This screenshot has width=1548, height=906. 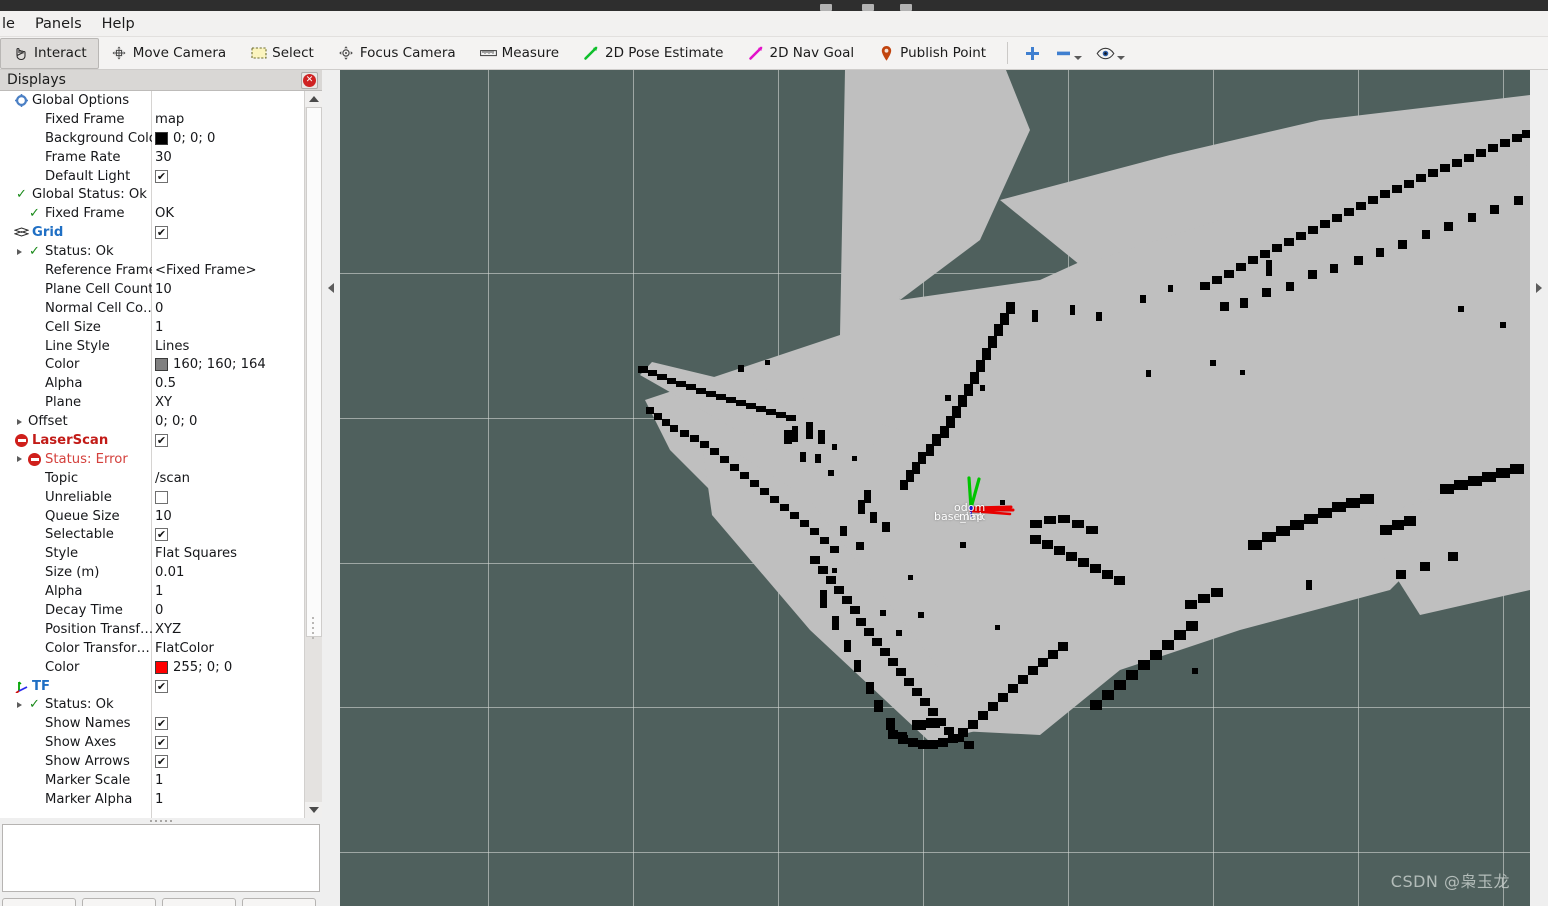 I want to click on right-panel-collapse-handle, so click(x=1539, y=488).